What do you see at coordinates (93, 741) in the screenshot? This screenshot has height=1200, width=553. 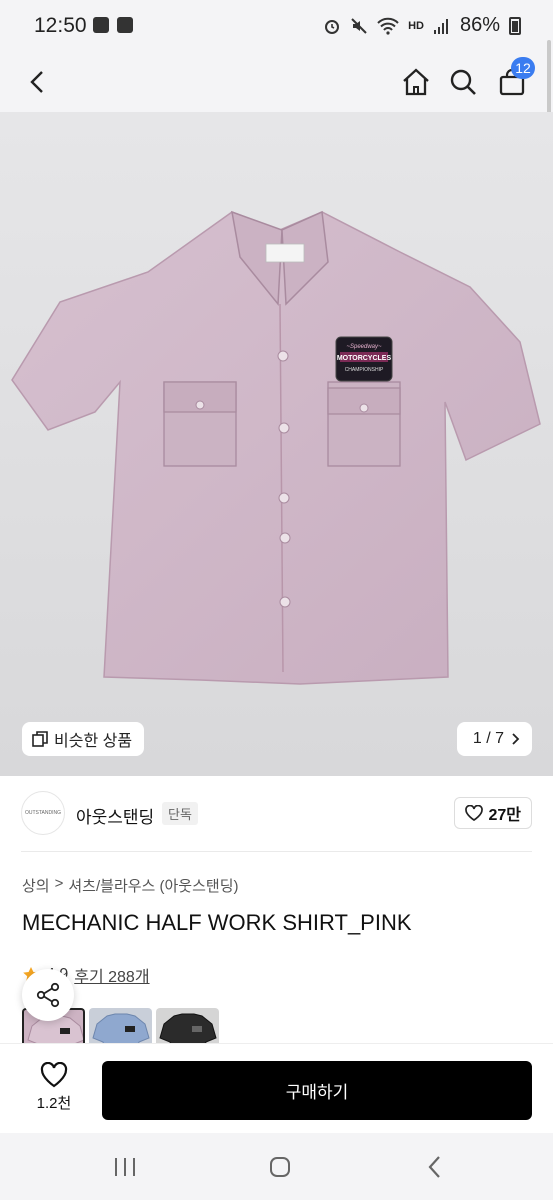 I see `similar-products-label: 비슷한 상품` at bounding box center [93, 741].